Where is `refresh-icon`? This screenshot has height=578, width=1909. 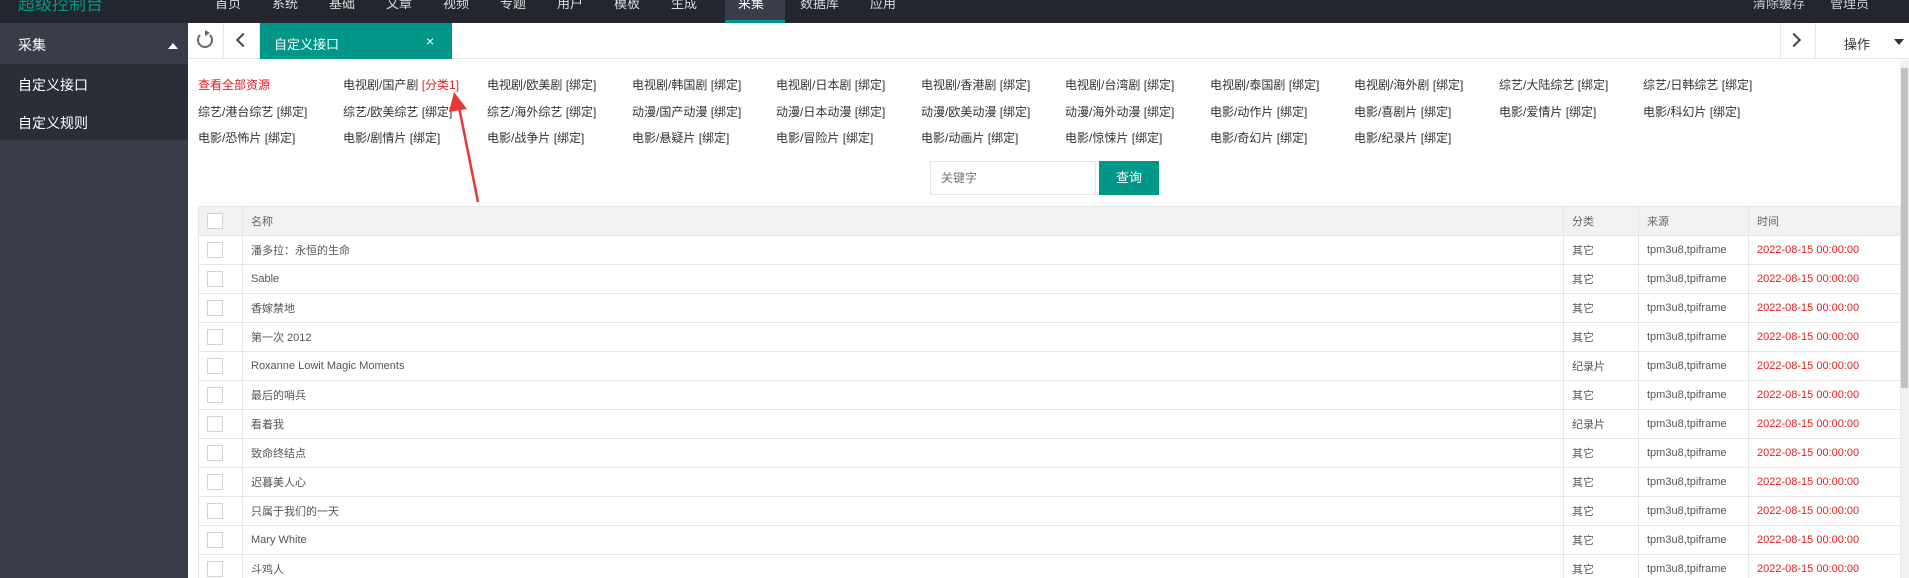
refresh-icon is located at coordinates (205, 39).